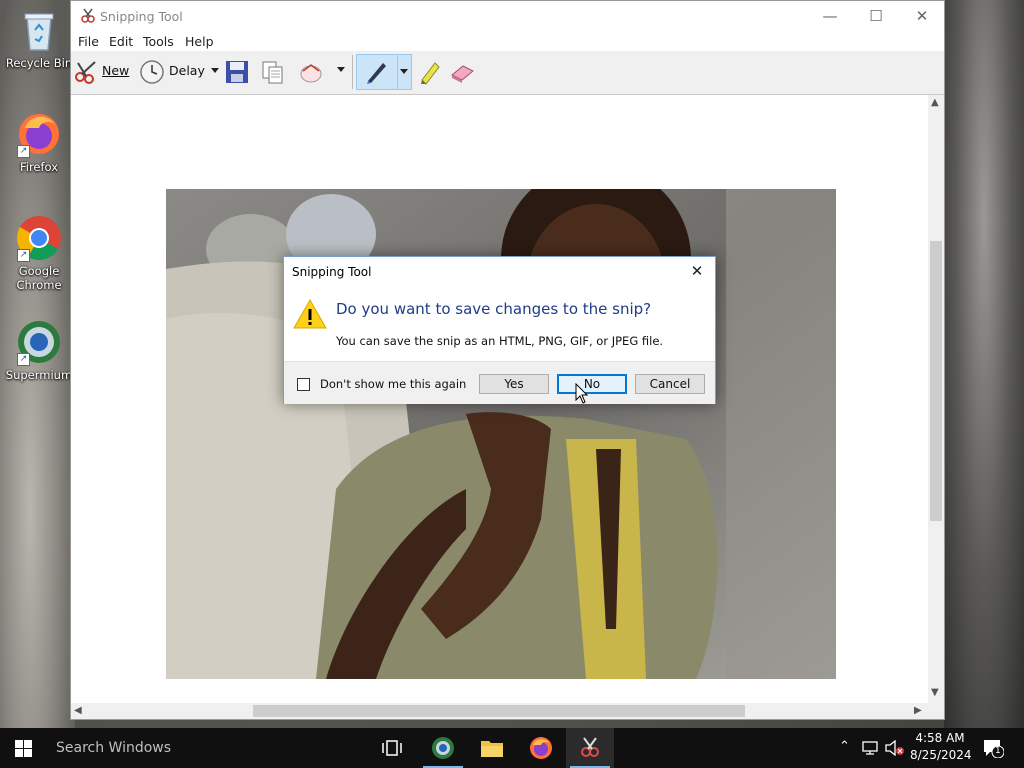 Image resolution: width=1024 pixels, height=768 pixels. Describe the element at coordinates (397, 72) in the screenshot. I see `split-divider` at that location.